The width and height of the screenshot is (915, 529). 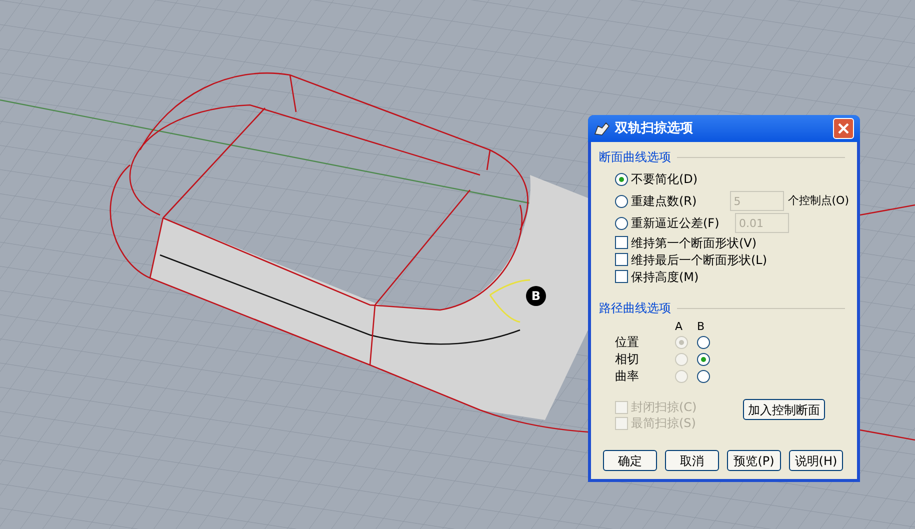 What do you see at coordinates (635, 308) in the screenshot?
I see `section-heading: 路径曲线选项` at bounding box center [635, 308].